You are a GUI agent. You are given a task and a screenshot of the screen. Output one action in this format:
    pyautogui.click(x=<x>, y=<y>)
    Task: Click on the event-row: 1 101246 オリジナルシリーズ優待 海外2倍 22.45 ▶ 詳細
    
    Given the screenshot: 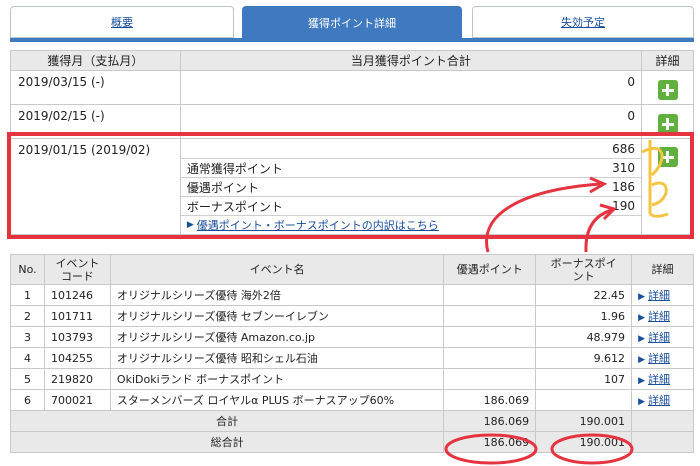 What is the action you would take?
    pyautogui.click(x=352, y=295)
    